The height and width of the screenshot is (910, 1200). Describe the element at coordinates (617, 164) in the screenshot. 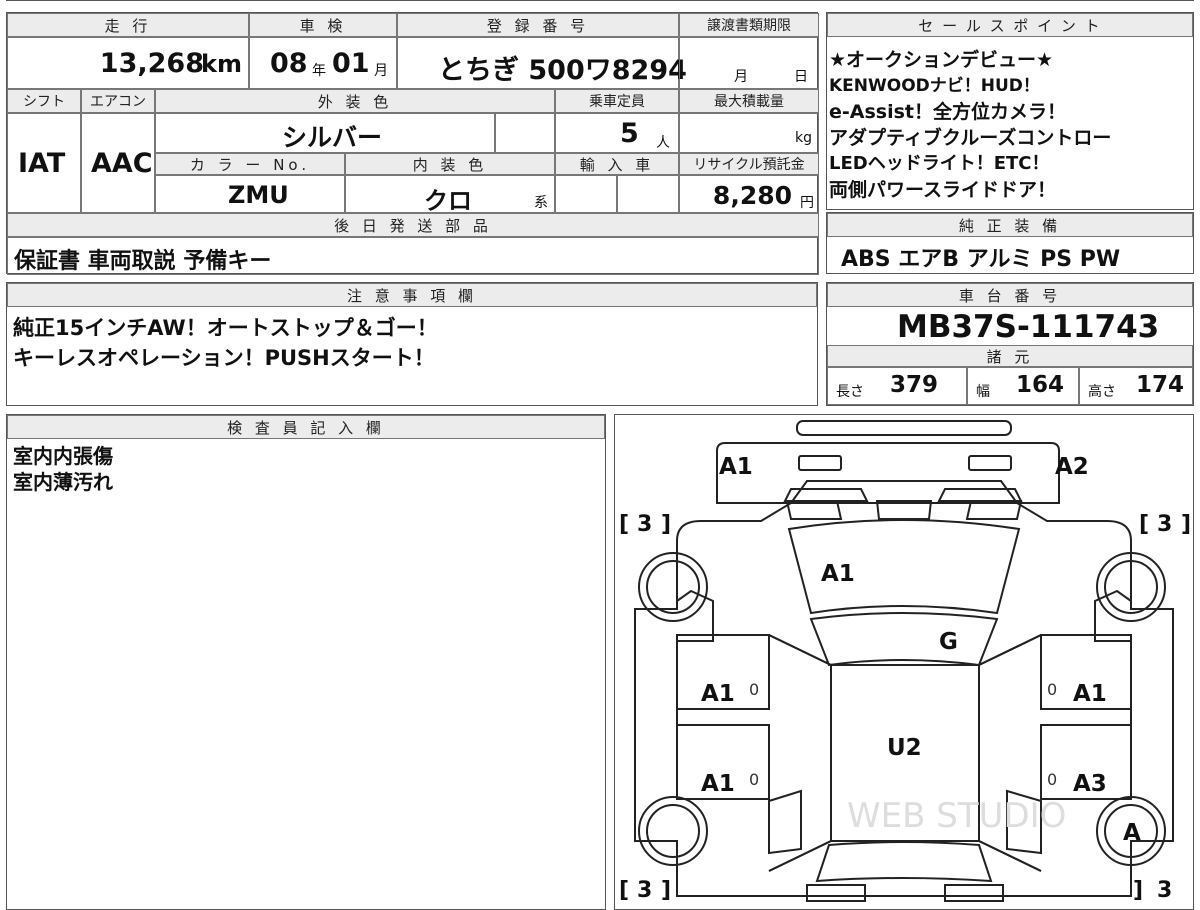

I see `import-header: 輸 入 車` at that location.